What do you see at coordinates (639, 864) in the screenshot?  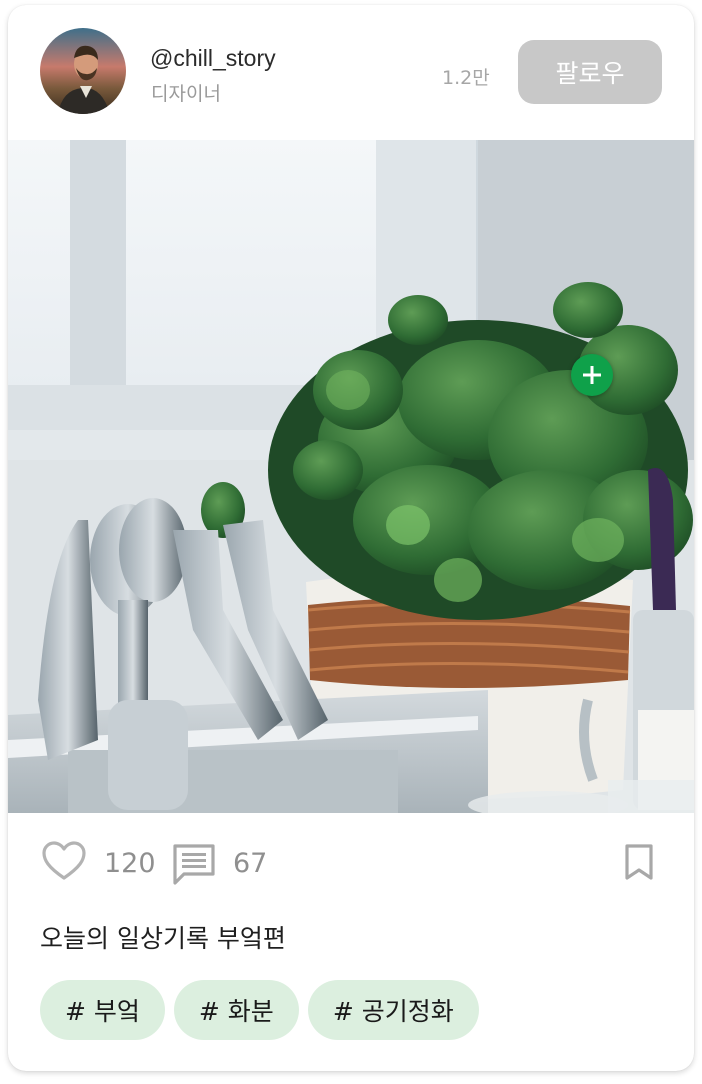 I see `bookmark-icon` at bounding box center [639, 864].